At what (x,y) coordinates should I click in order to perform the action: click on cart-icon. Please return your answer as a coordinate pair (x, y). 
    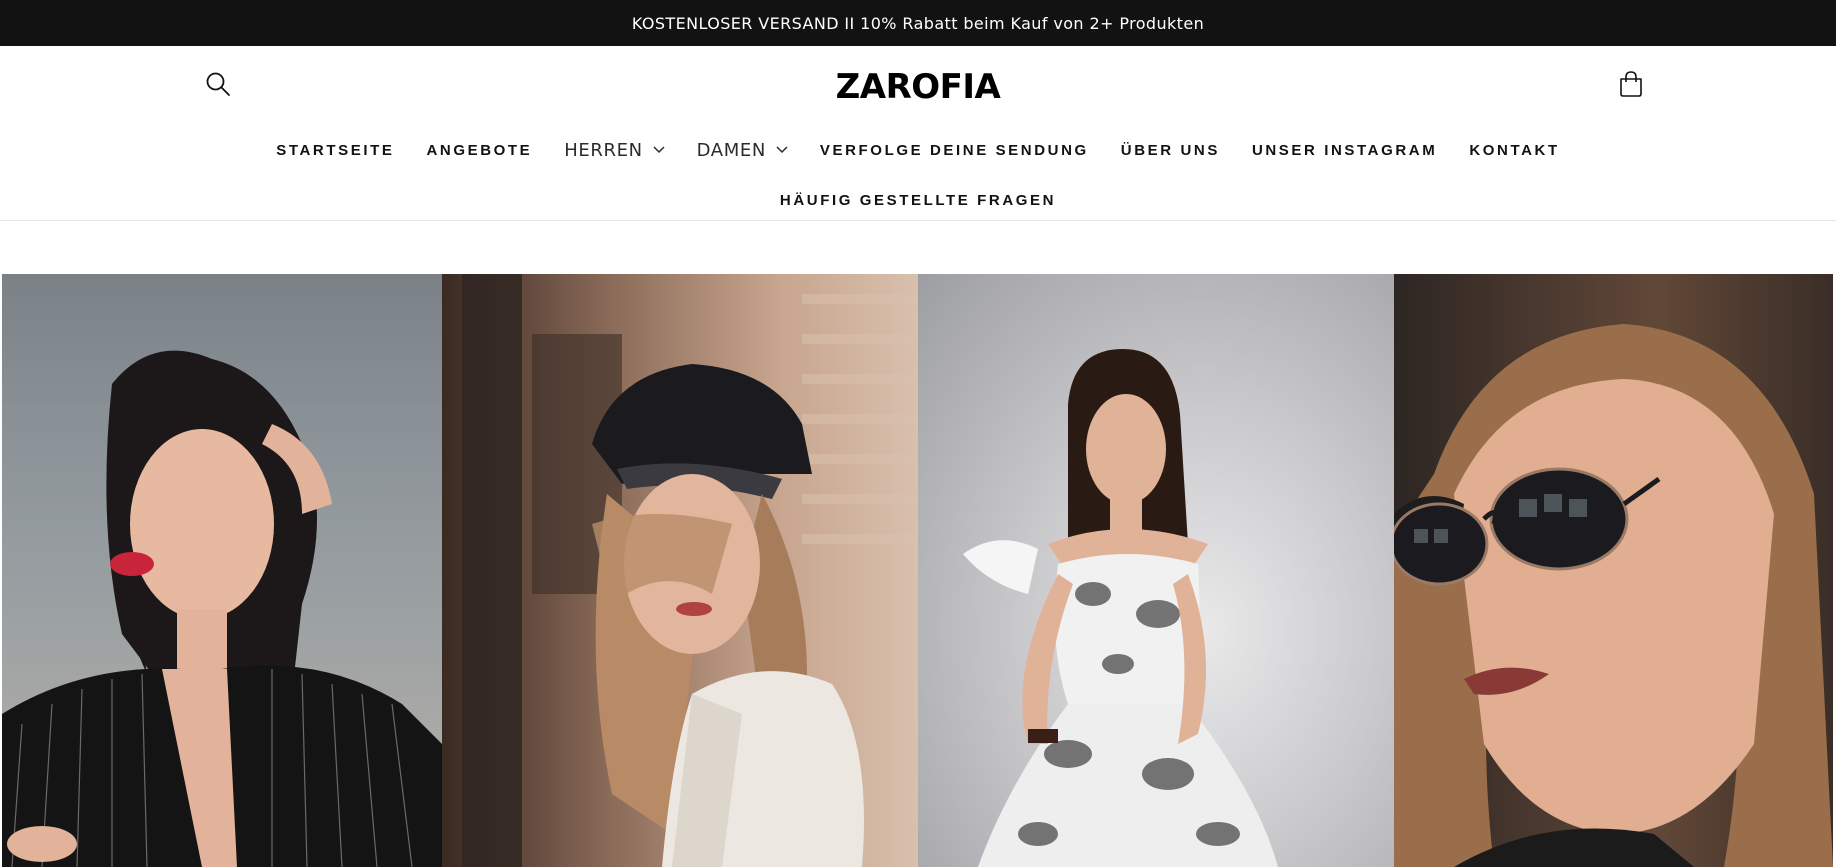
    Looking at the image, I should click on (1631, 84).